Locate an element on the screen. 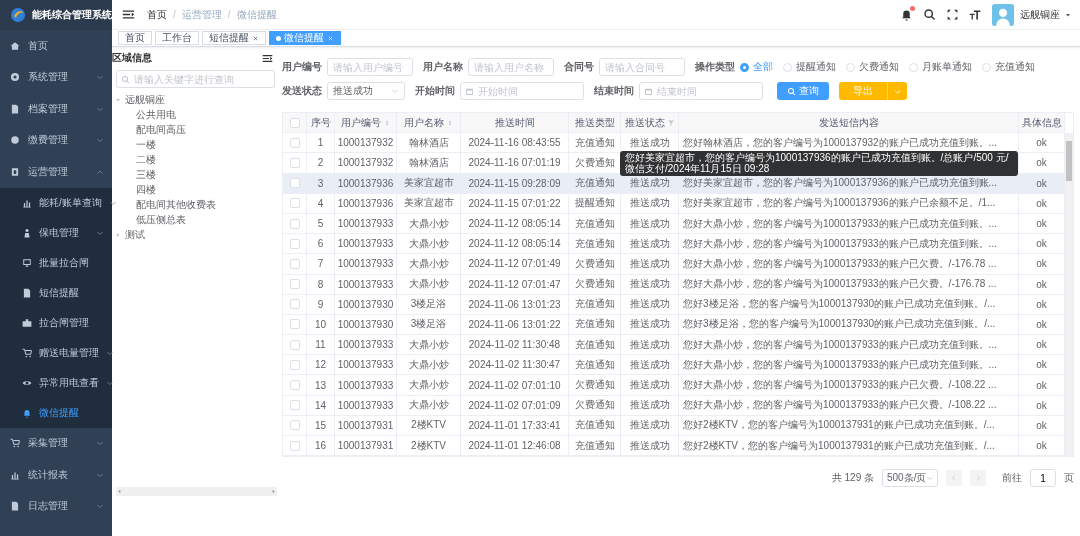  radio-label: 充值通知 is located at coordinates (1015, 67).